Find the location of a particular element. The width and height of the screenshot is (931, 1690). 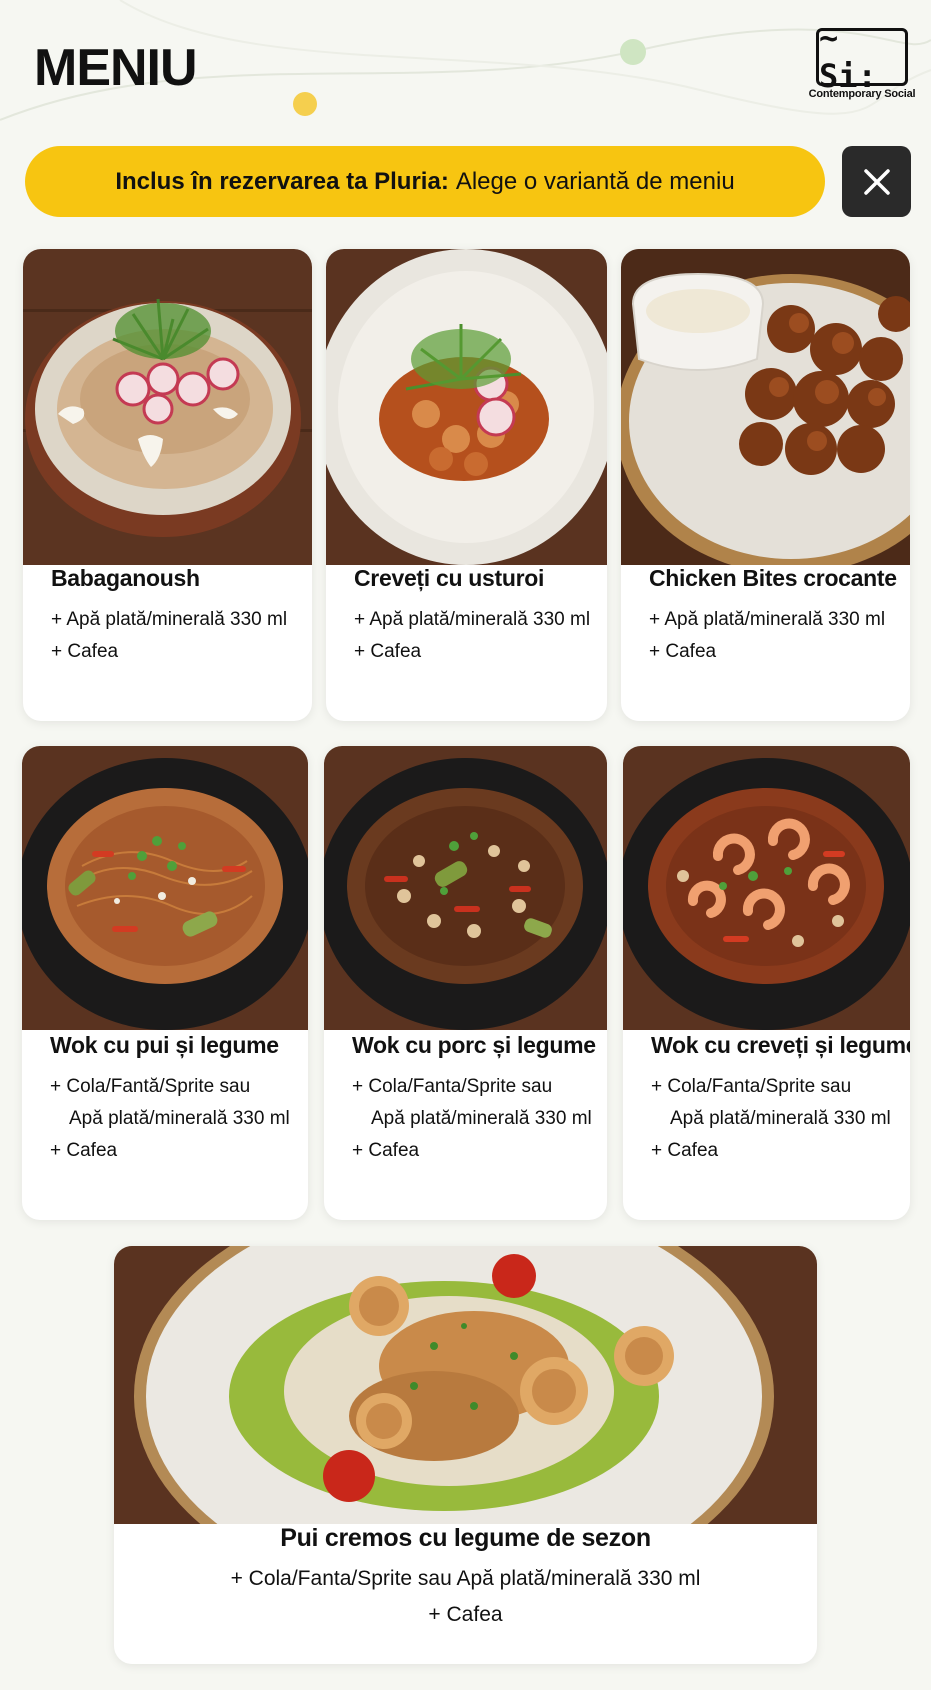

dish-name: Babaganoush is located at coordinates (125, 578).